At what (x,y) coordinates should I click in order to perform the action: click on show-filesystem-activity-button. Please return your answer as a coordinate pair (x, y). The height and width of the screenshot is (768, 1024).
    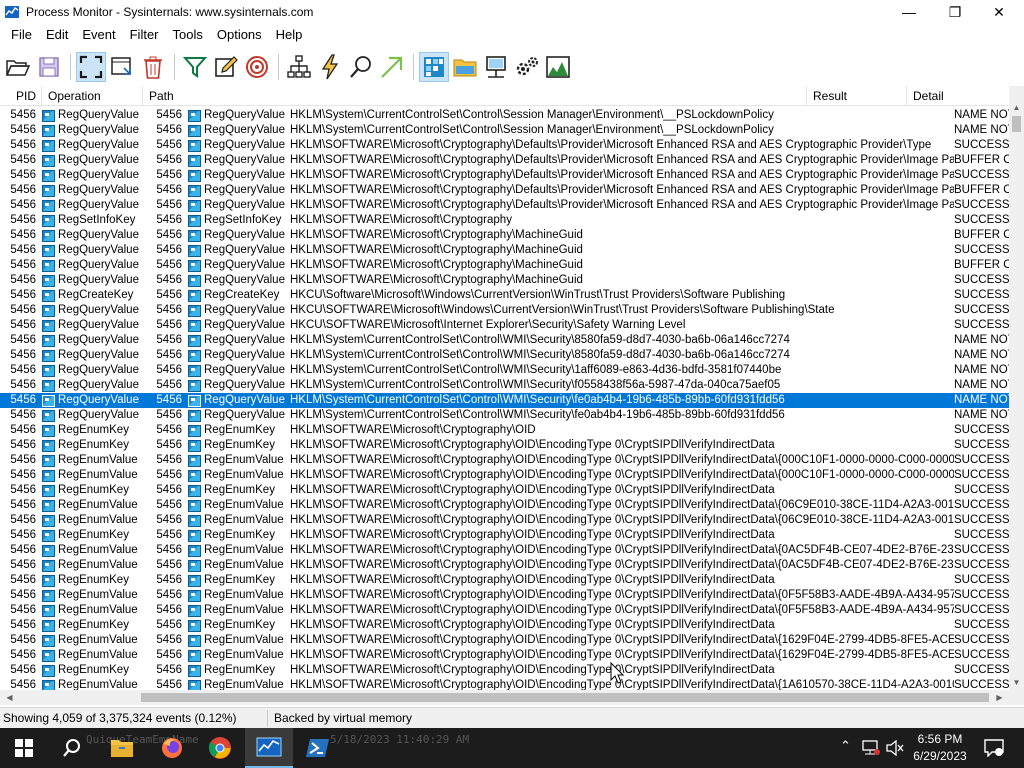
    Looking at the image, I should click on (465, 67).